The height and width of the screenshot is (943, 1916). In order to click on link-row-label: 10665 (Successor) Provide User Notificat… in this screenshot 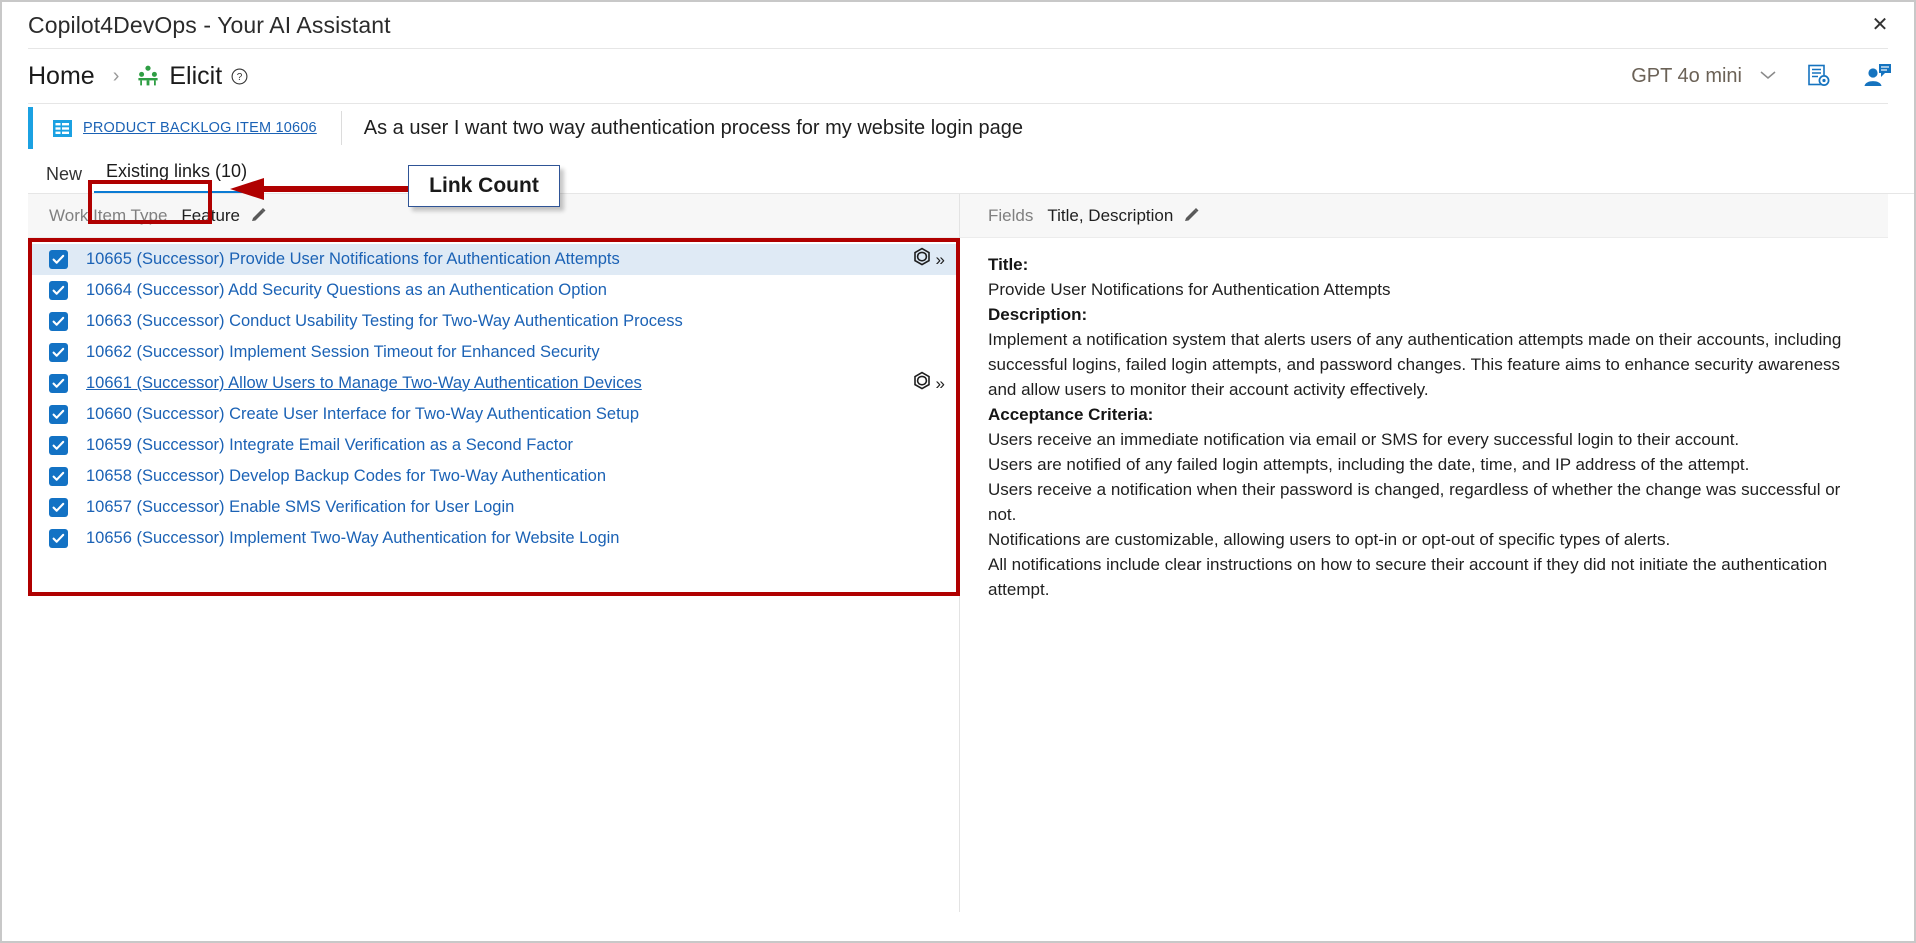, I will do `click(353, 259)`.